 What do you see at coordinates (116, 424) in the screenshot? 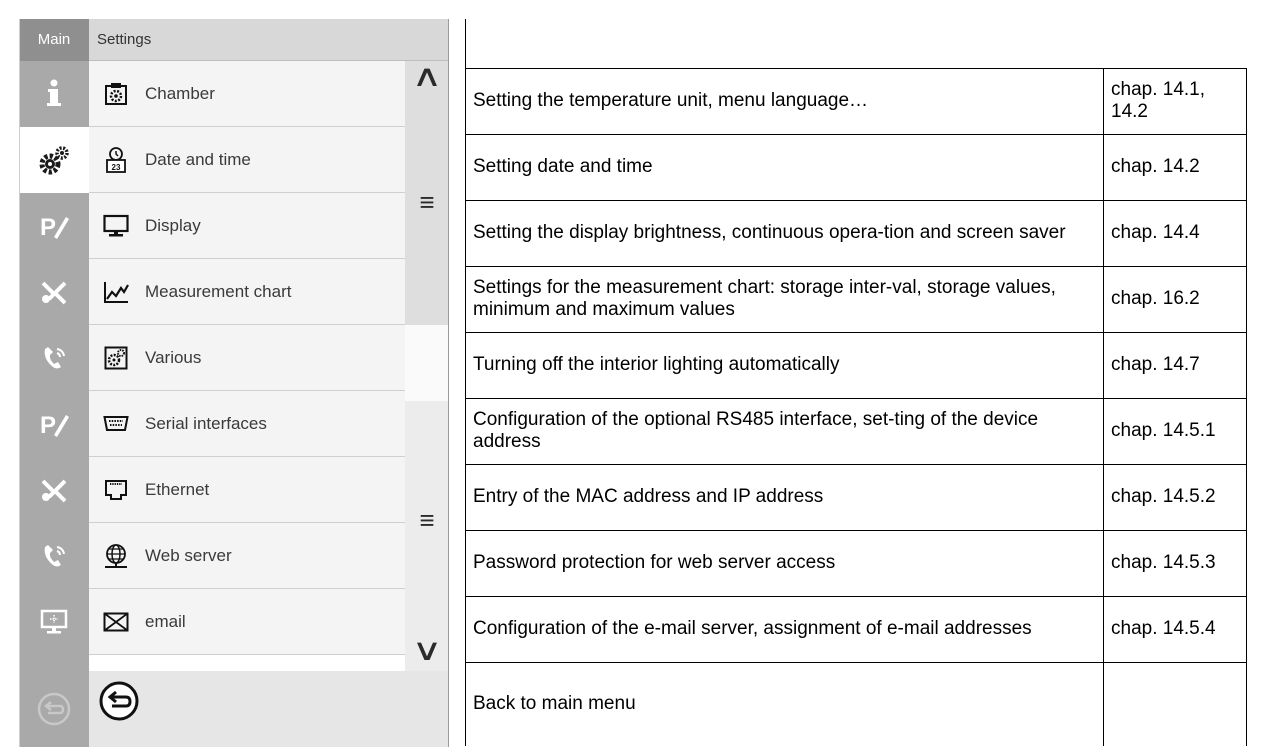
I see `serial-port-icon` at bounding box center [116, 424].